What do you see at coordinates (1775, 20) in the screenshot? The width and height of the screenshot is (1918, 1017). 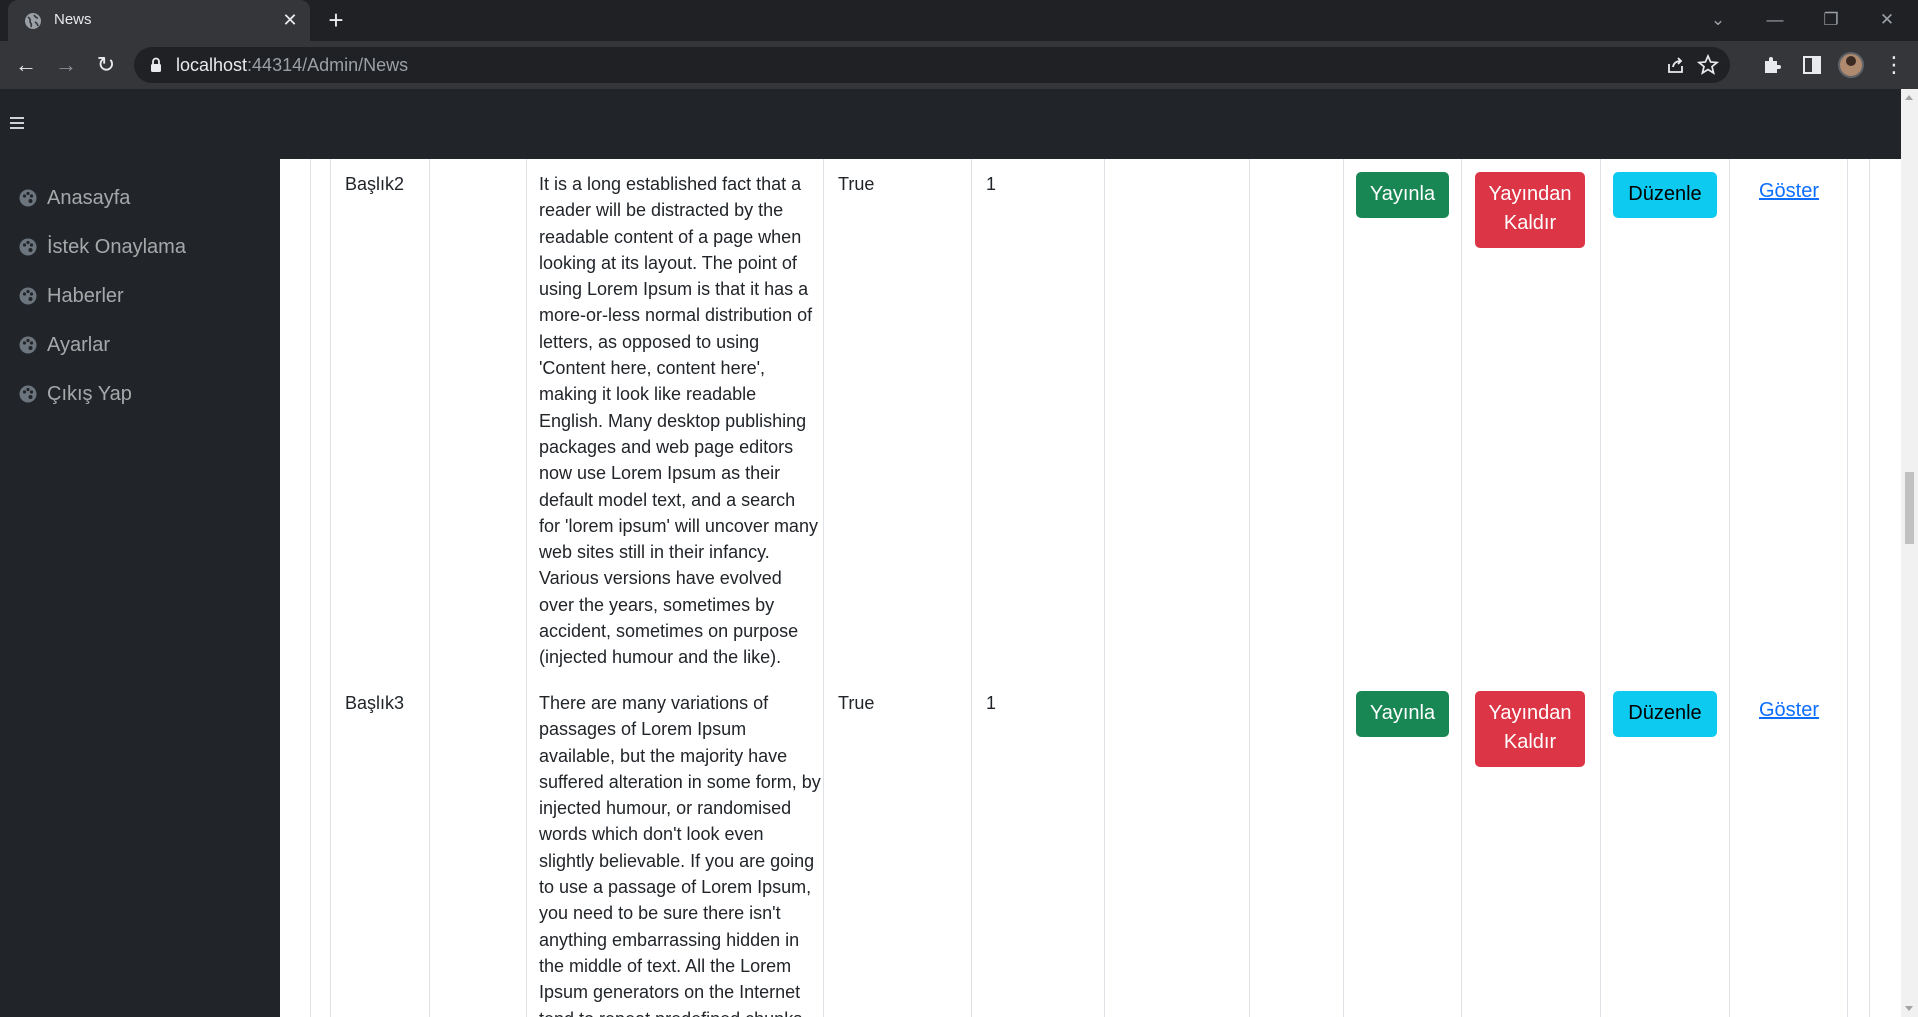 I see `minimize-icon: —` at bounding box center [1775, 20].